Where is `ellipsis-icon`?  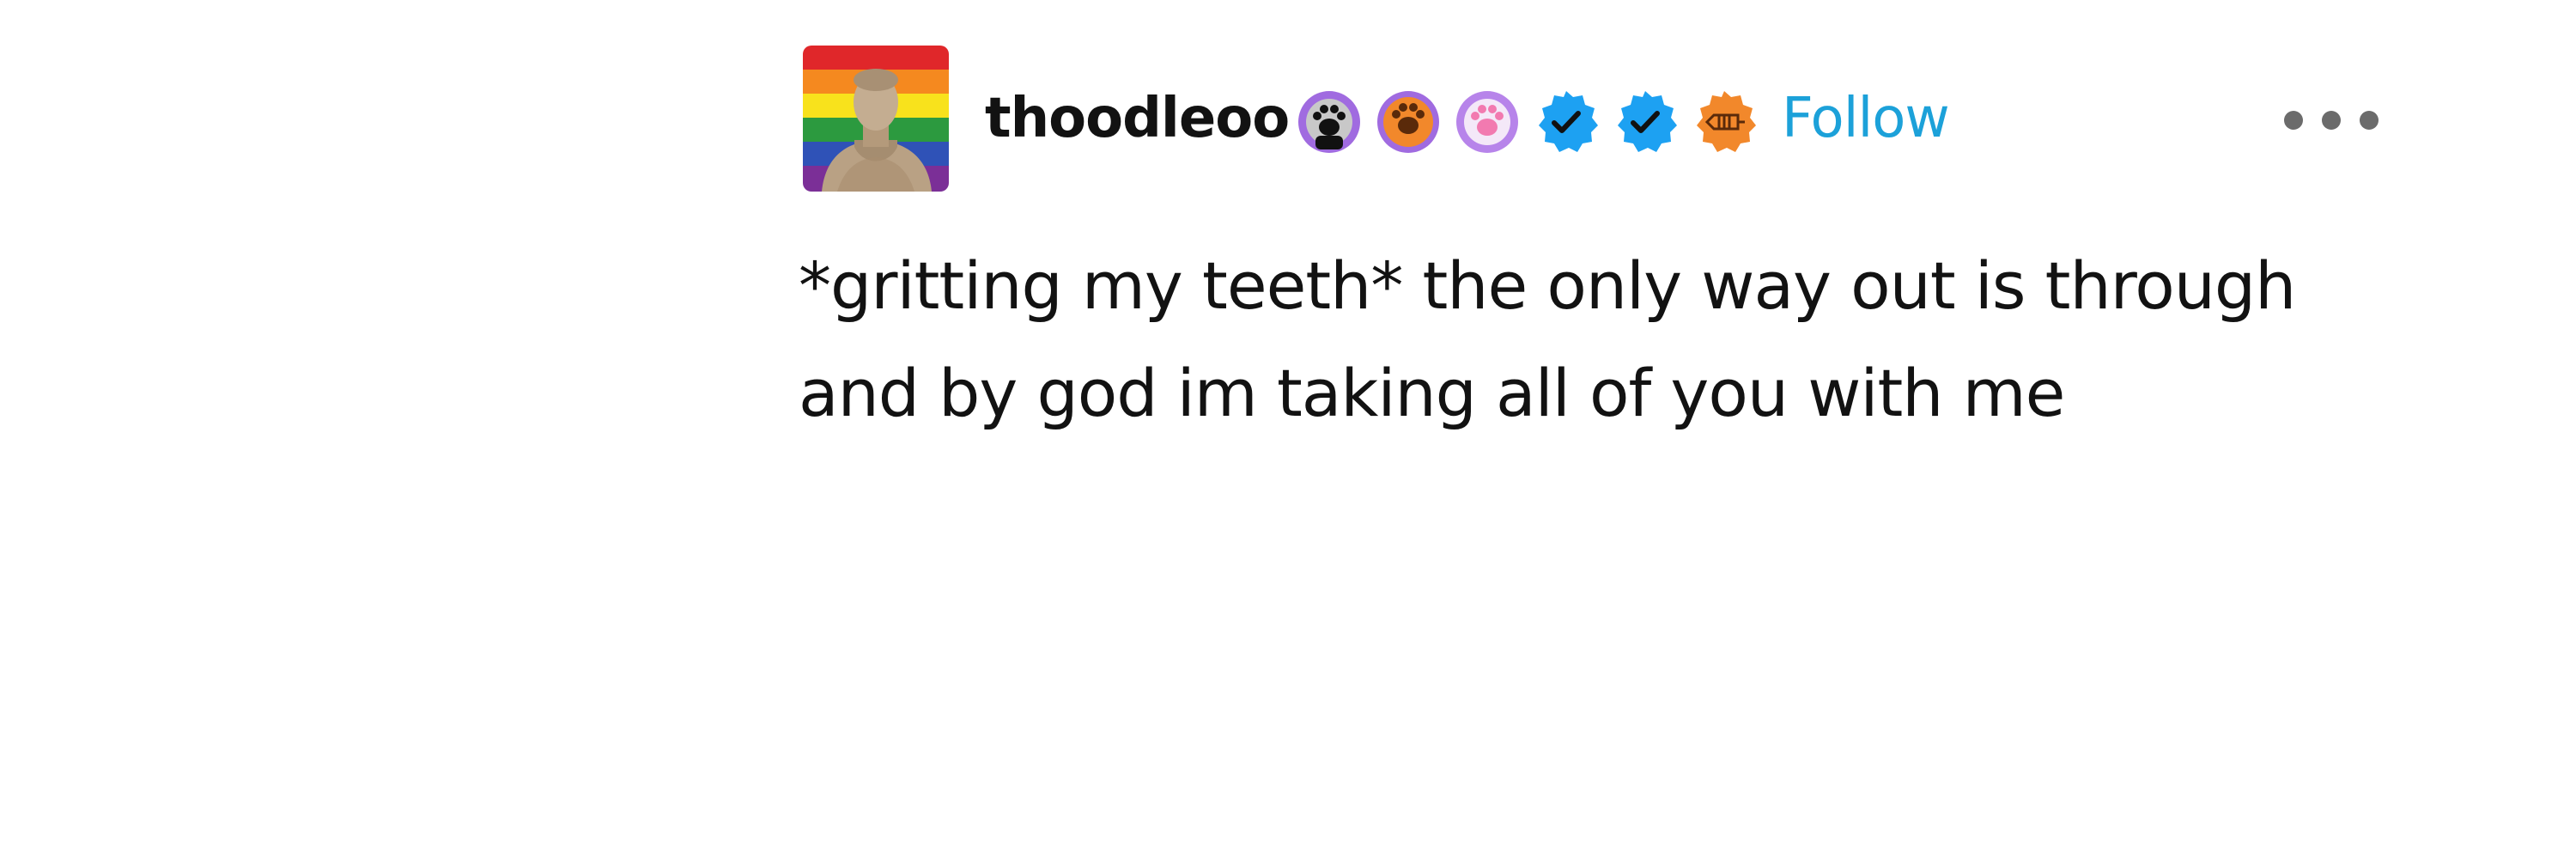 ellipsis-icon is located at coordinates (2331, 121).